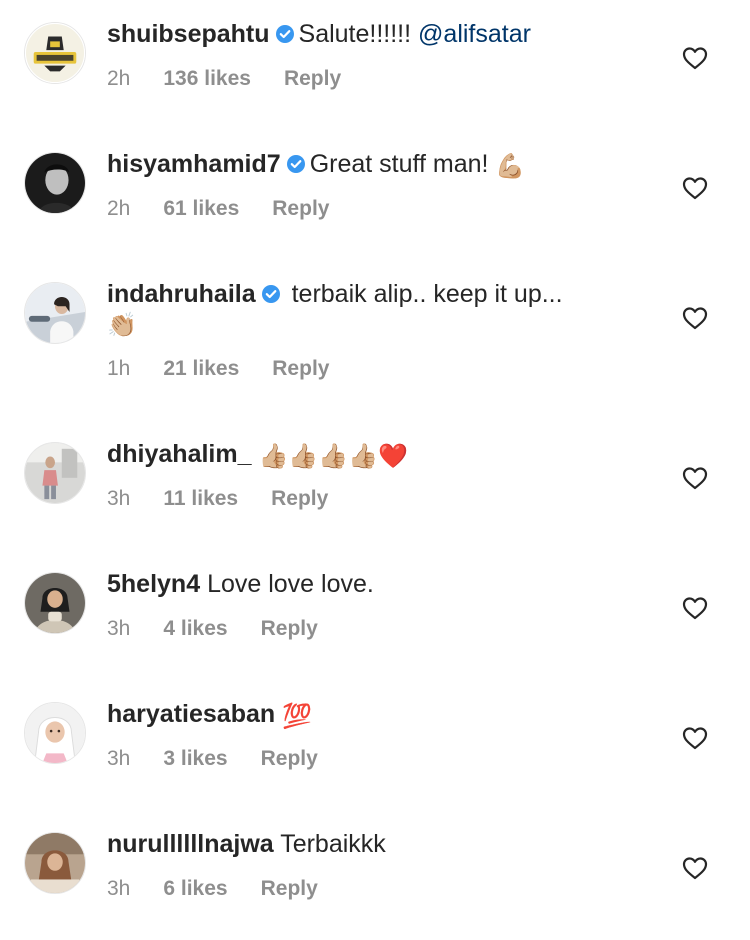 Image resolution: width=750 pixels, height=940 pixels. Describe the element at coordinates (190, 844) in the screenshot. I see `username-link: nurullllllnajwa` at that location.